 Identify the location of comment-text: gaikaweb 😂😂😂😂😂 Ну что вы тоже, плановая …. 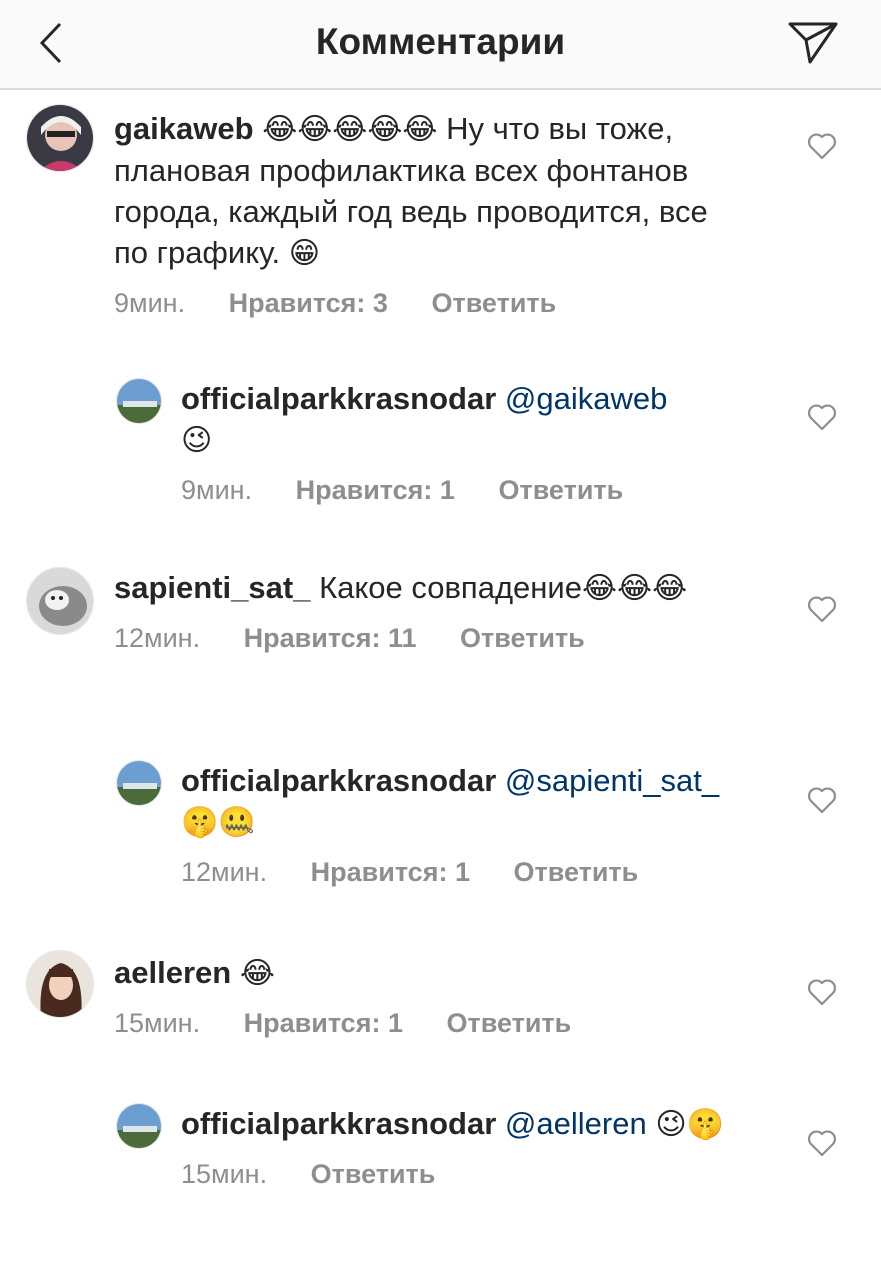
(414, 191).